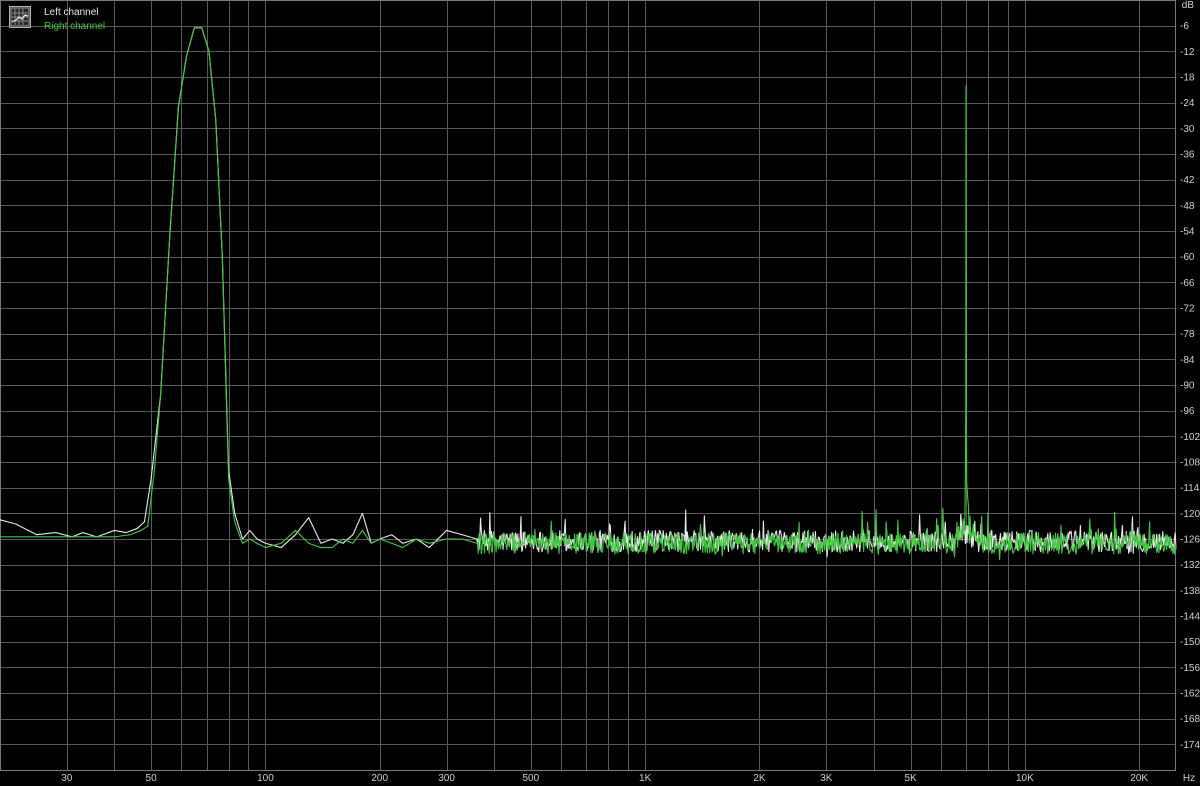 This screenshot has height=786, width=1200. What do you see at coordinates (75, 26) in the screenshot?
I see `legend-right-channel: Right channel` at bounding box center [75, 26].